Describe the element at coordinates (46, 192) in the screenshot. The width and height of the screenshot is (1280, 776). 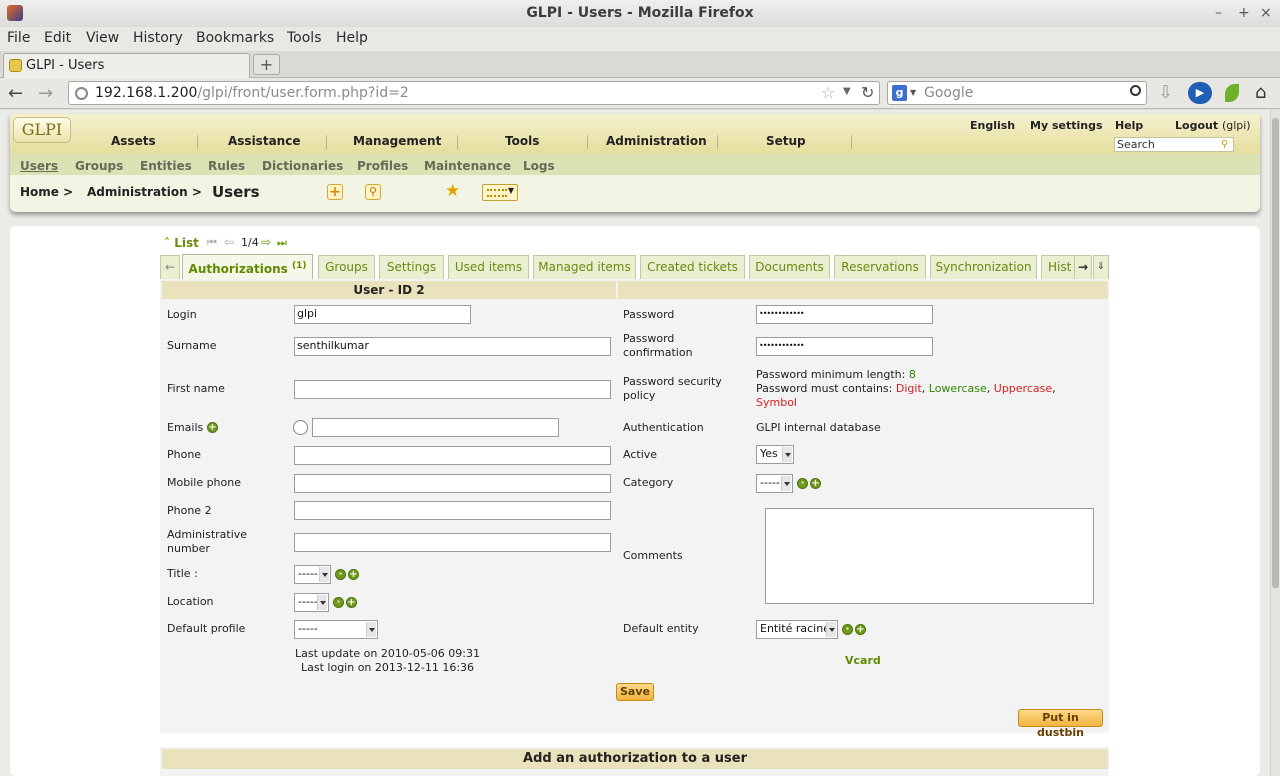
I see `breadcrumb-home: Home >` at that location.